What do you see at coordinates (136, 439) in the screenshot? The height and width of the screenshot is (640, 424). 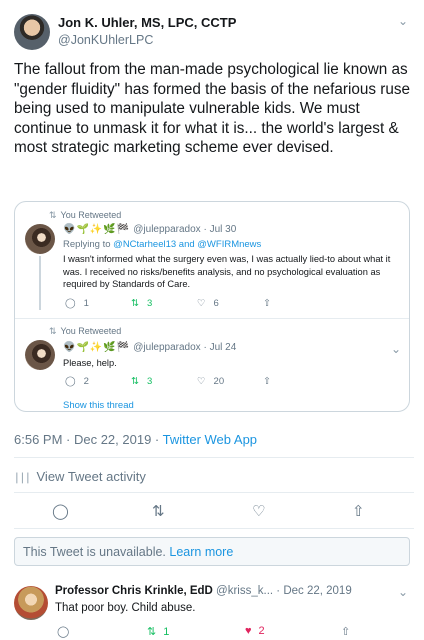 I see `tweet-timestamp: 6:56 PM · Dec 22, 2019 · Twitter Web App` at bounding box center [136, 439].